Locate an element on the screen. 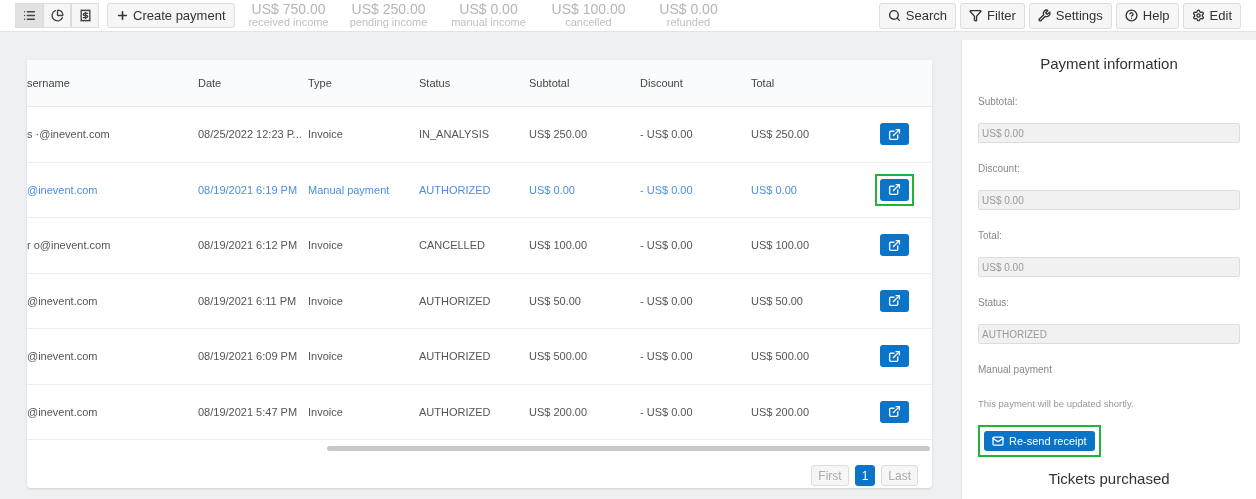 The height and width of the screenshot is (499, 1256). help-icon is located at coordinates (1131, 15).